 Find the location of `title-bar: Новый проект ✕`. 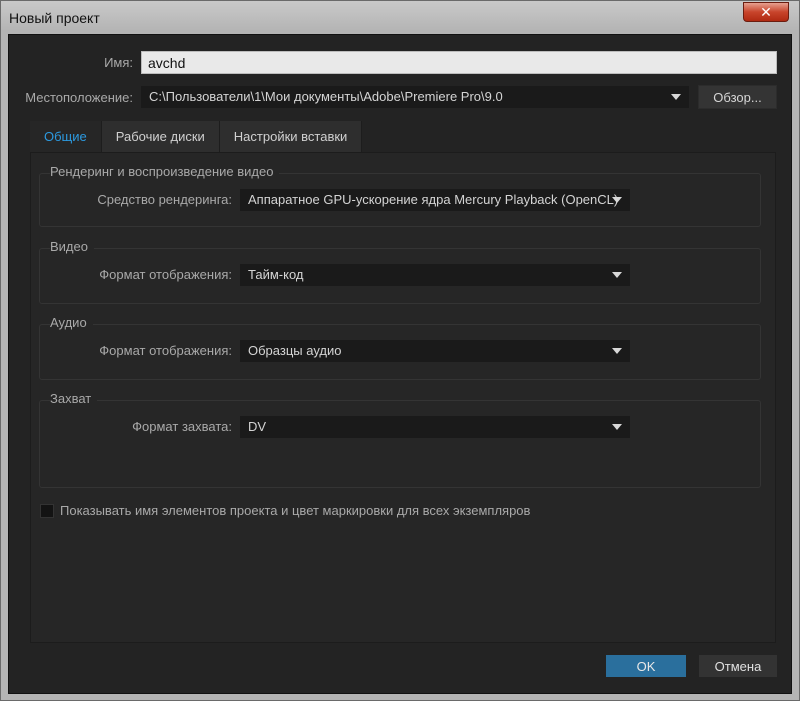

title-bar: Новый проект ✕ is located at coordinates (400, 18).